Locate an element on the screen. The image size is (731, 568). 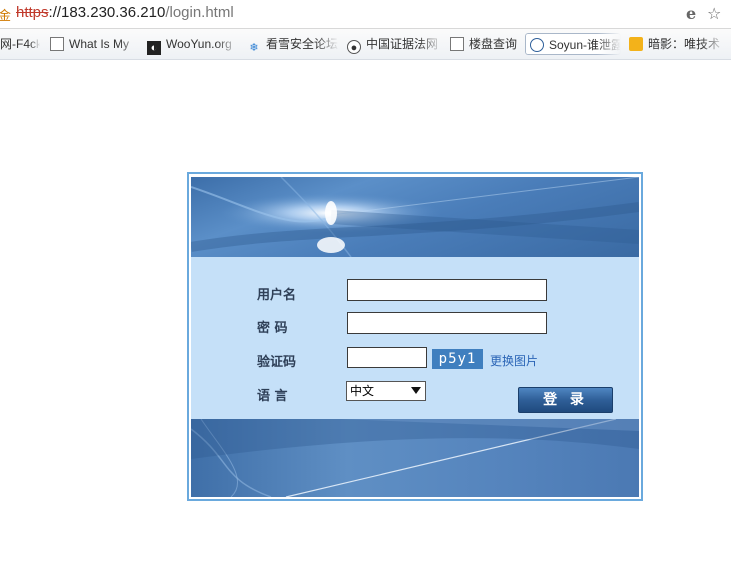
bookmark-label: 中国证据法网 is located at coordinates (402, 44).